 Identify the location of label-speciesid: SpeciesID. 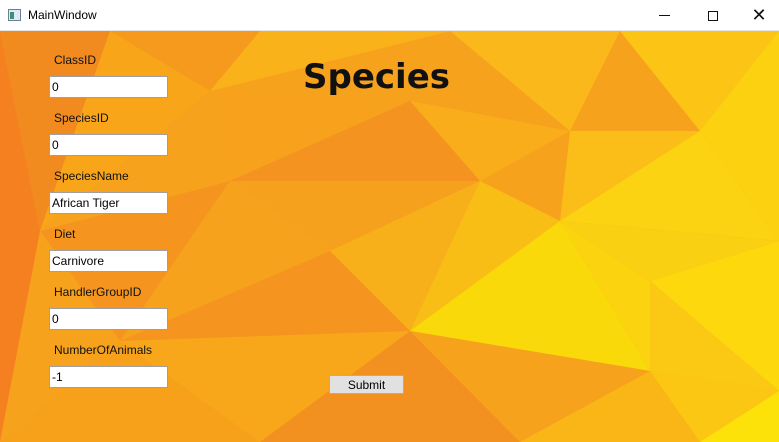
(81, 118).